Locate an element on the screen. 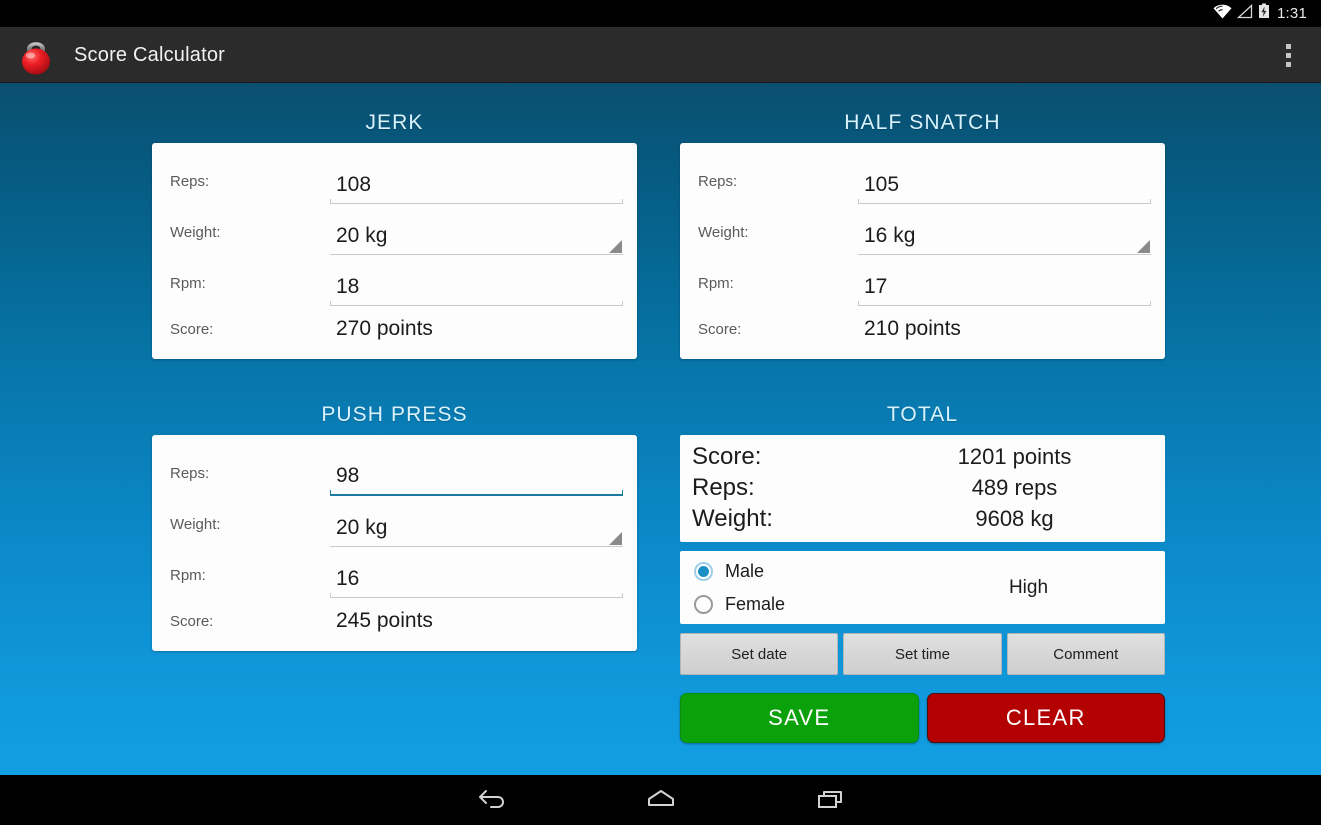 This screenshot has width=1321, height=825. radio-female: Female is located at coordinates (814, 604).